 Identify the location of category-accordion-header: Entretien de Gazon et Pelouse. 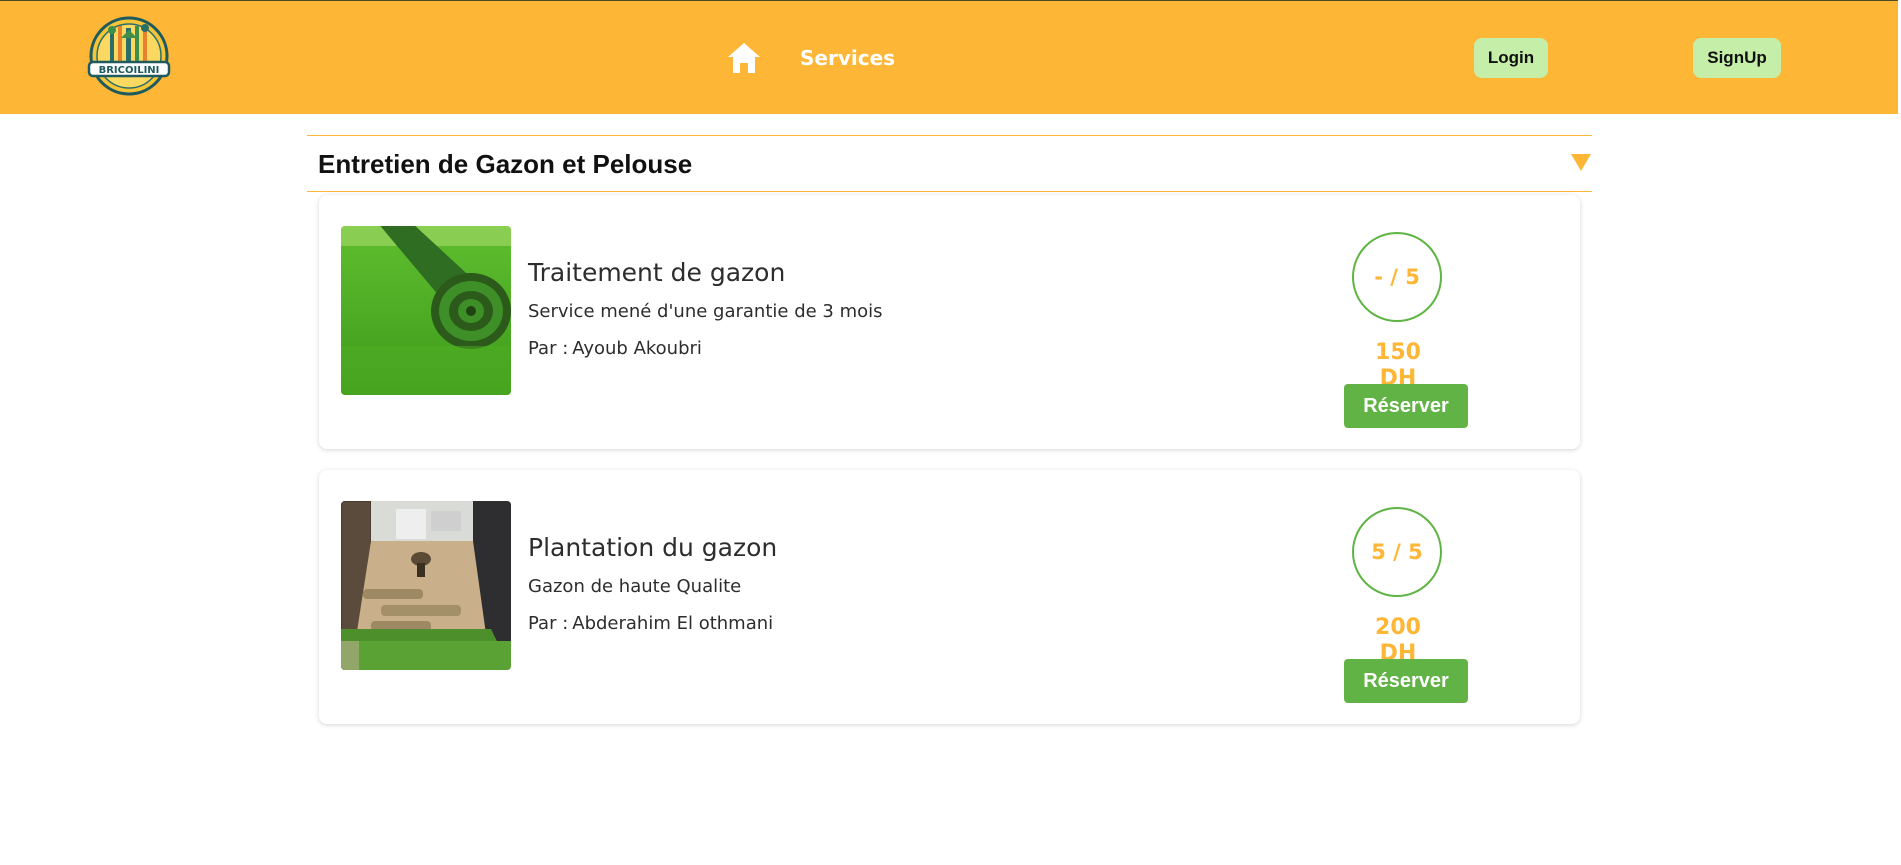
(949, 163).